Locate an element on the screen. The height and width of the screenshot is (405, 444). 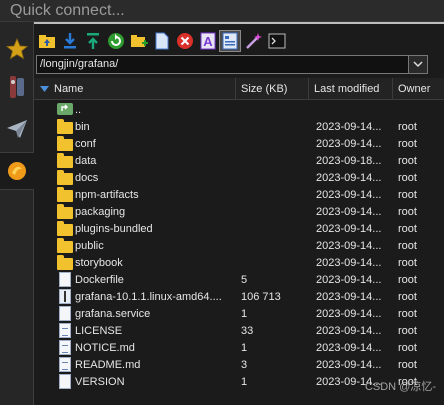
toolbar: A is located at coordinates (239, 42).